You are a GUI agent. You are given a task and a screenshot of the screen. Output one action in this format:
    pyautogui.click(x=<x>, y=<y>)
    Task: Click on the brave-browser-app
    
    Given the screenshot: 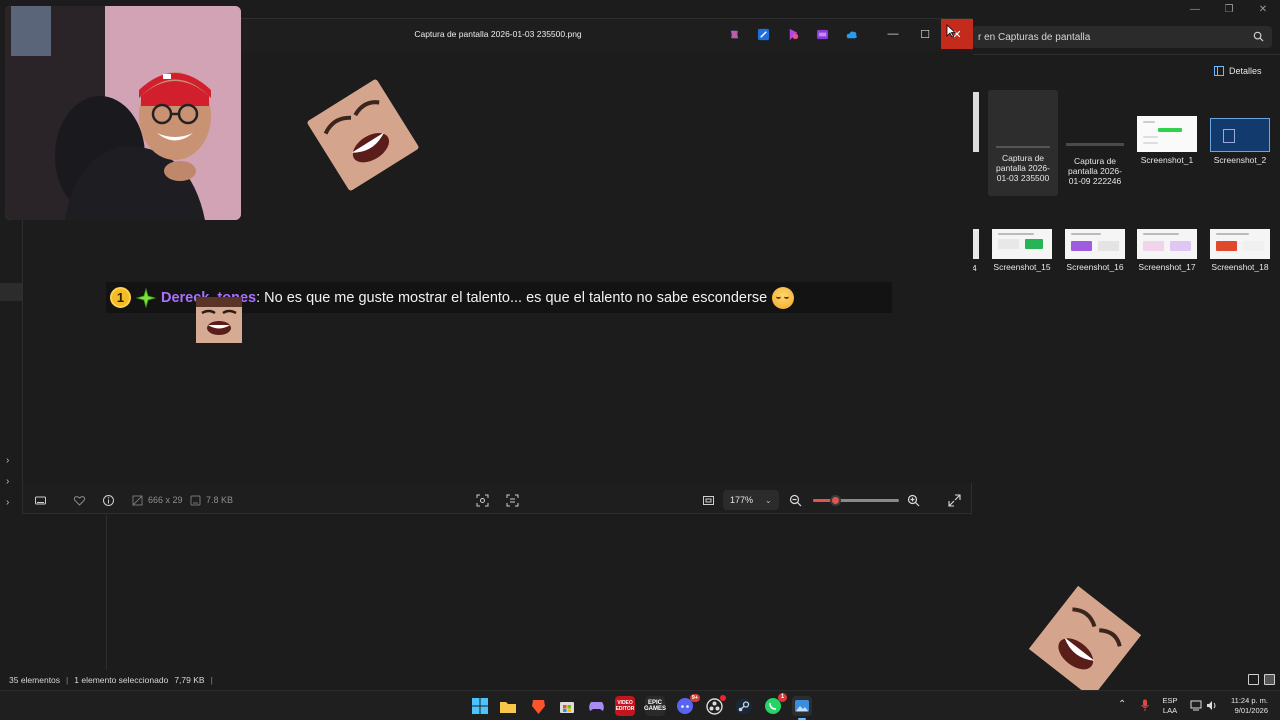 What is the action you would take?
    pyautogui.click(x=538, y=706)
    